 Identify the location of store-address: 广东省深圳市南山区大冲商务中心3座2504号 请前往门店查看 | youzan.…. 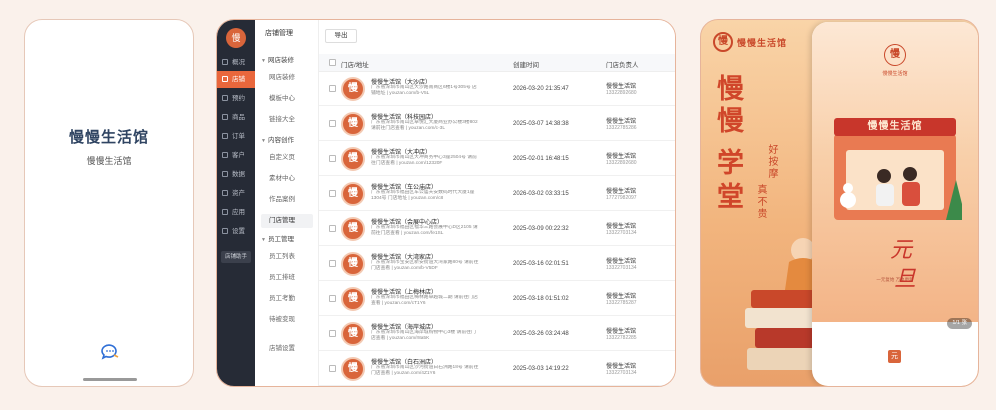
(424, 161).